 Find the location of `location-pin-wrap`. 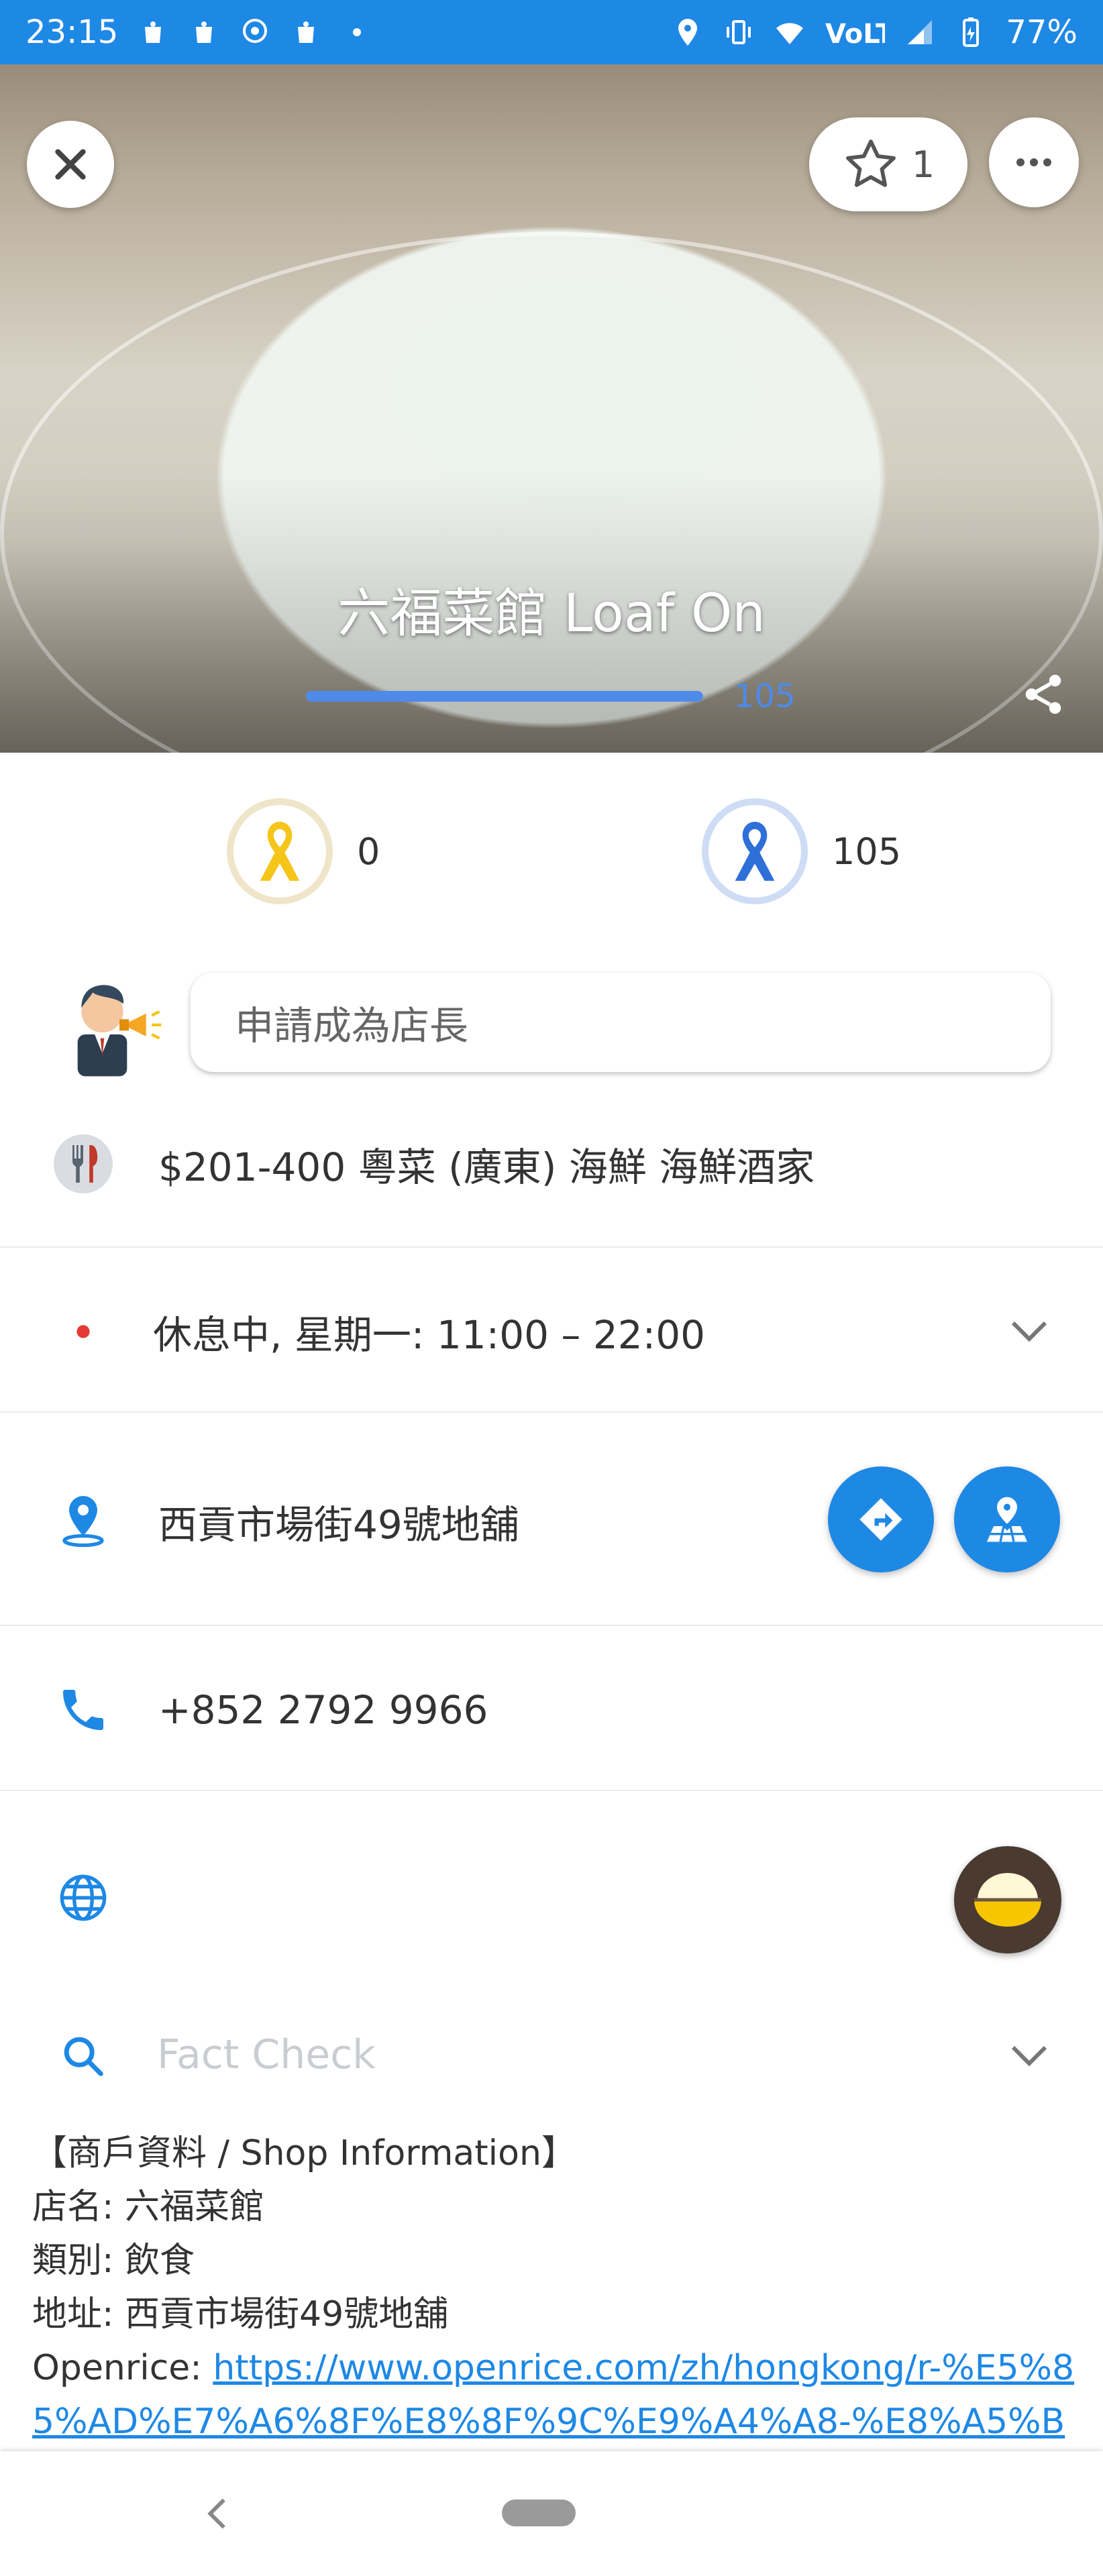

location-pin-wrap is located at coordinates (83, 1519).